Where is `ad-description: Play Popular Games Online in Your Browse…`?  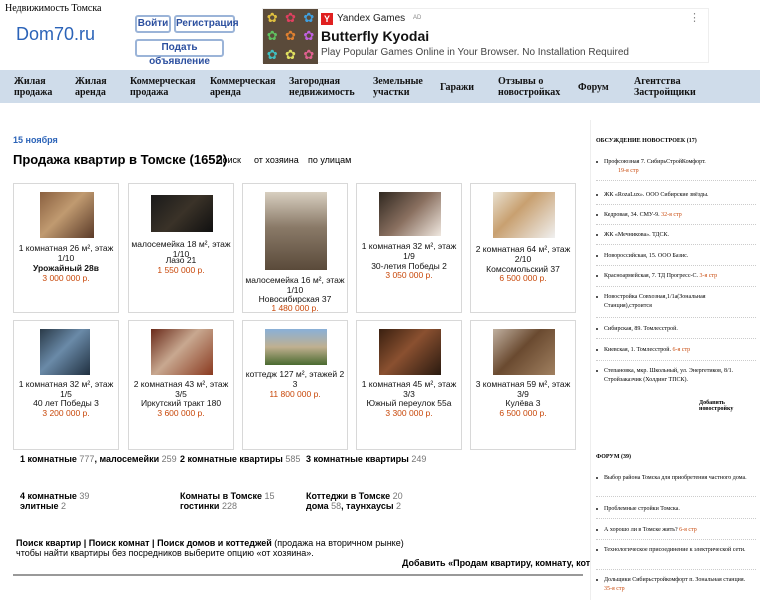 ad-description: Play Popular Games Online in Your Browse… is located at coordinates (475, 52).